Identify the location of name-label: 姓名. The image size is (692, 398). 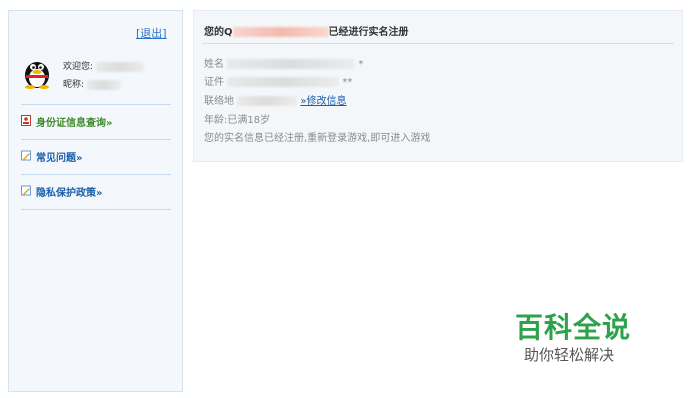
(214, 64).